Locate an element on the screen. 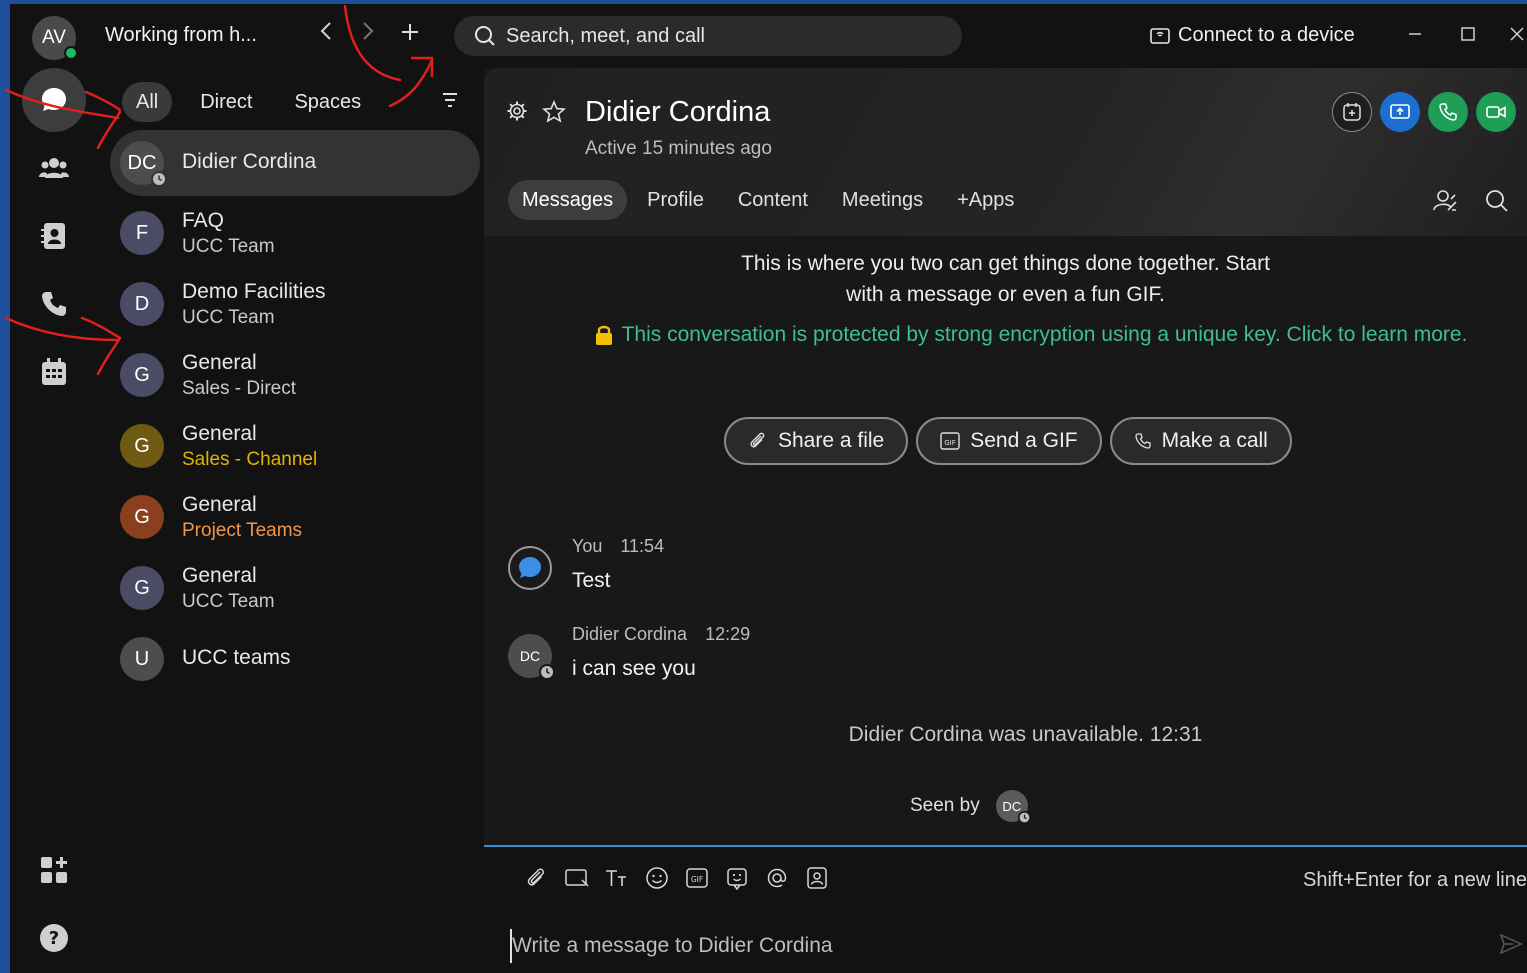 The image size is (1527, 973). apps-add-icon is located at coordinates (54, 870).